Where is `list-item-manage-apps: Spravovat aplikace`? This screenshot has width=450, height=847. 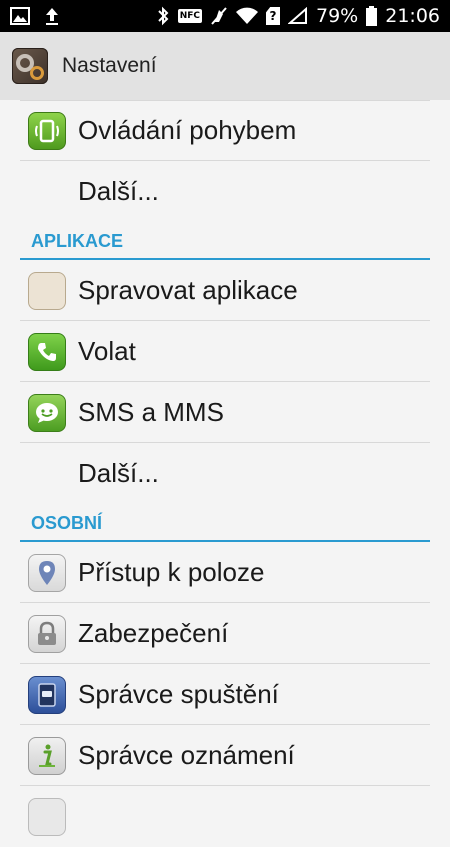 list-item-manage-apps: Spravovat aplikace is located at coordinates (225, 290).